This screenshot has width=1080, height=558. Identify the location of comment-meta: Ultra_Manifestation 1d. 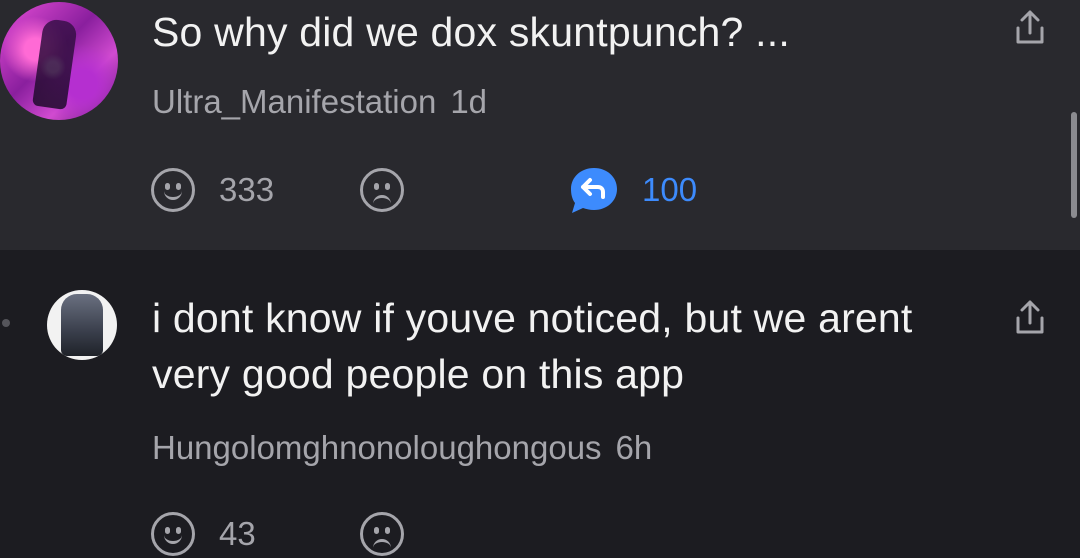
(319, 102).